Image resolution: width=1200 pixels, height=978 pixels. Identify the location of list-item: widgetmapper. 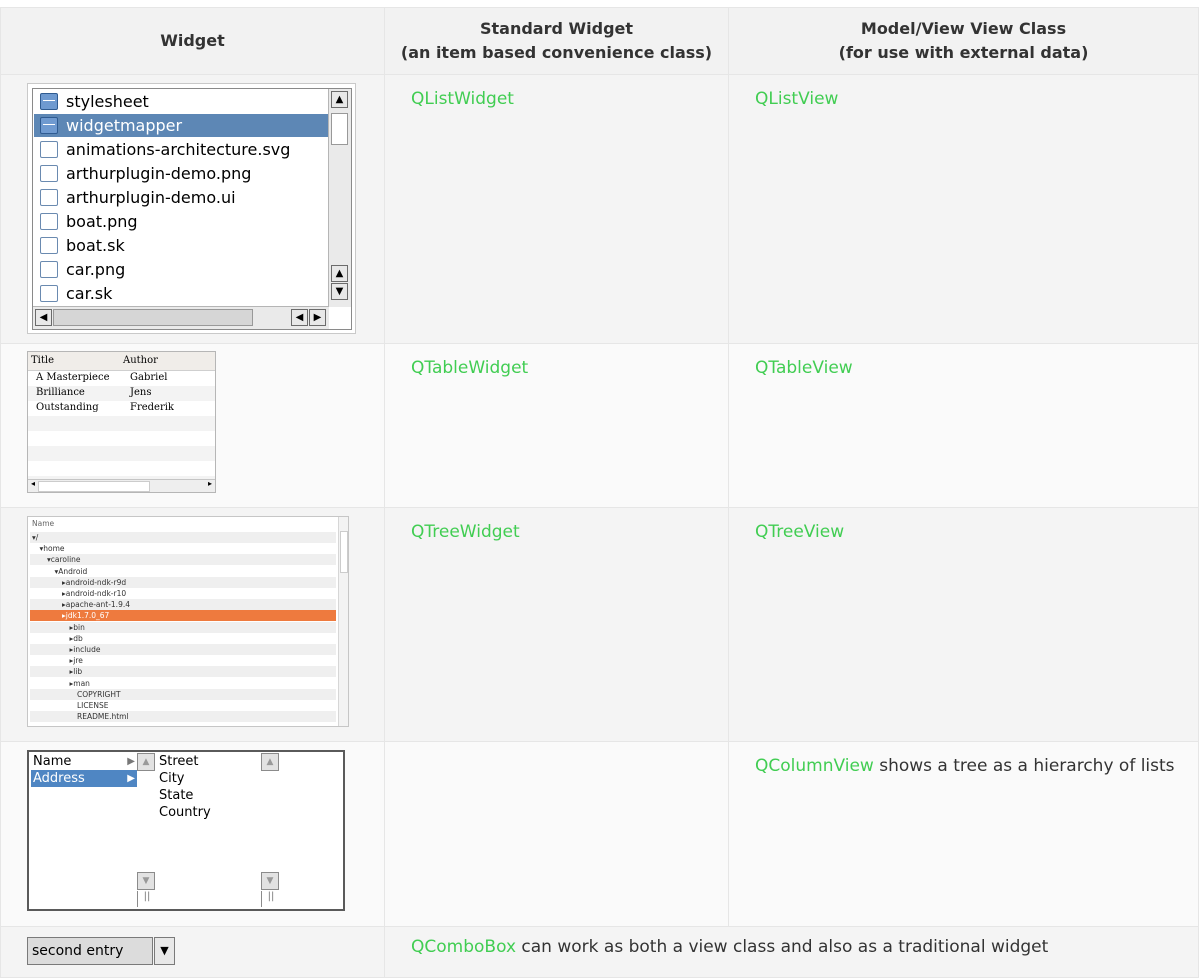
(181, 125).